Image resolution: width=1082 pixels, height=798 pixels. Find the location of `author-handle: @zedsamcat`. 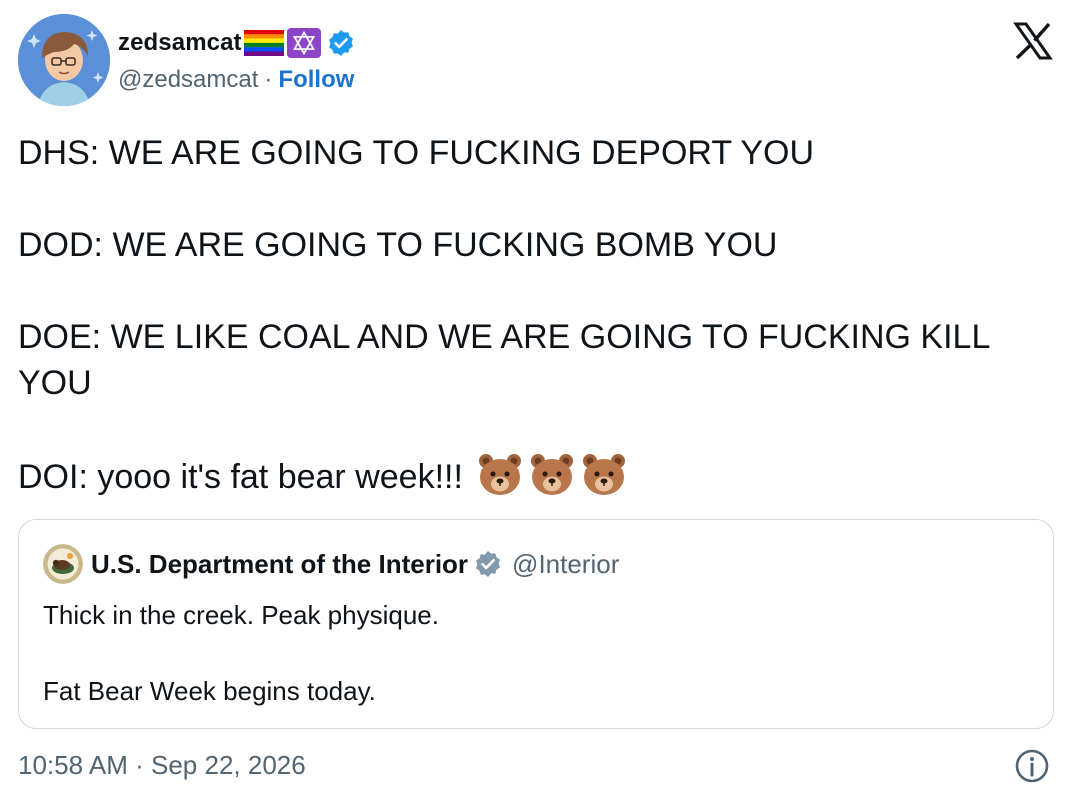

author-handle: @zedsamcat is located at coordinates (188, 80).